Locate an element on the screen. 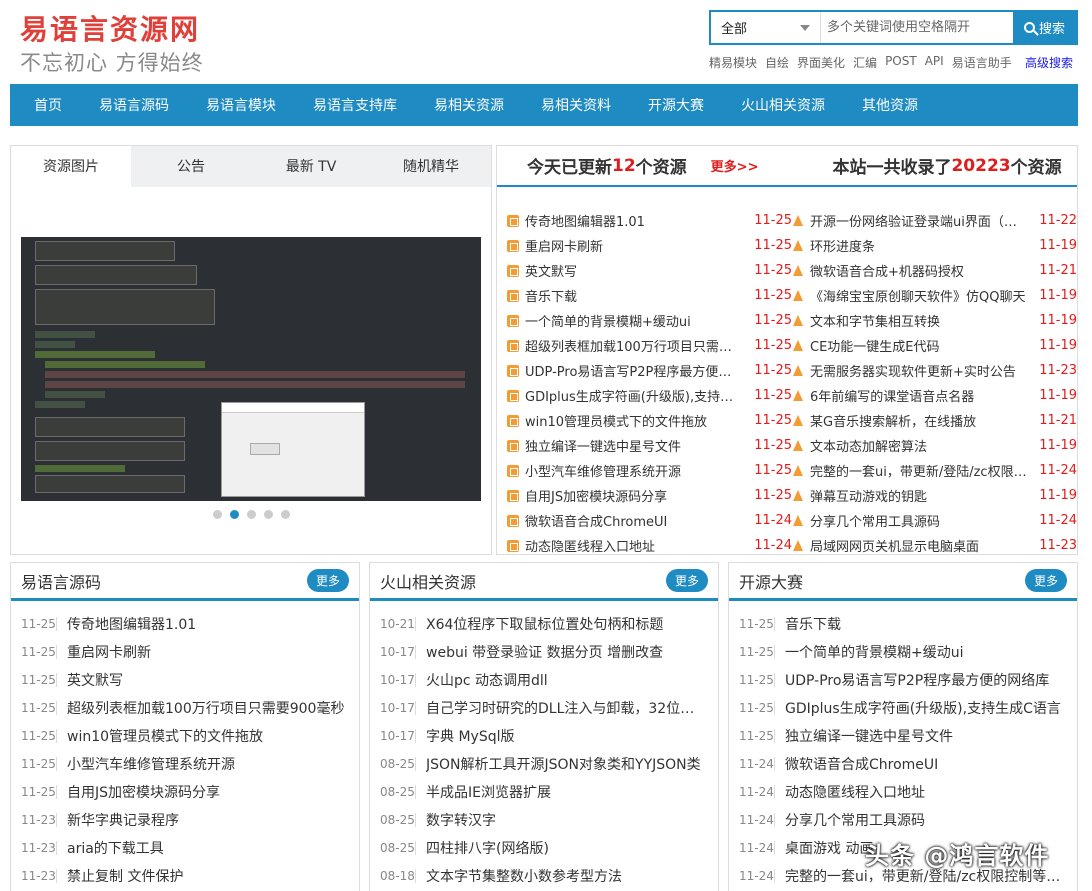 The width and height of the screenshot is (1092, 891). latest-item-title: 某G音乐搜索解析，在线播放 is located at coordinates (918, 420).